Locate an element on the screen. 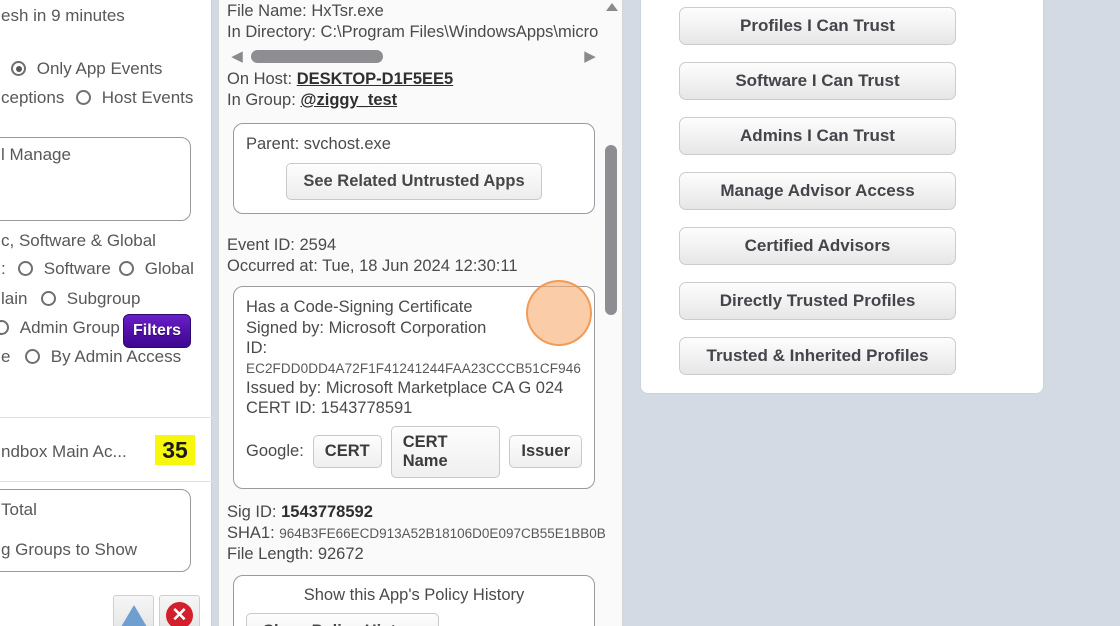 This screenshot has height=626, width=1120. event-id-label: Event ID: is located at coordinates (261, 245).